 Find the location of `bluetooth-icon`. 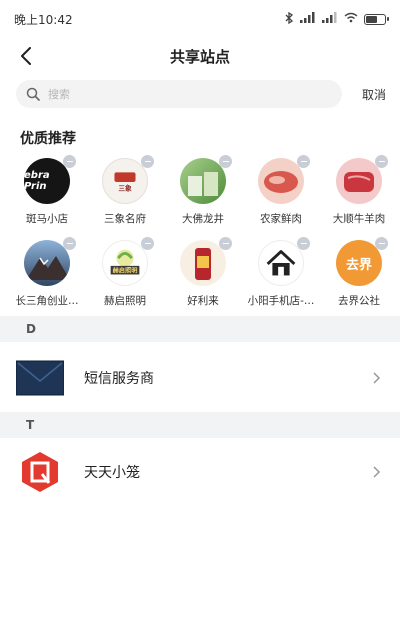

bluetooth-icon is located at coordinates (289, 19).